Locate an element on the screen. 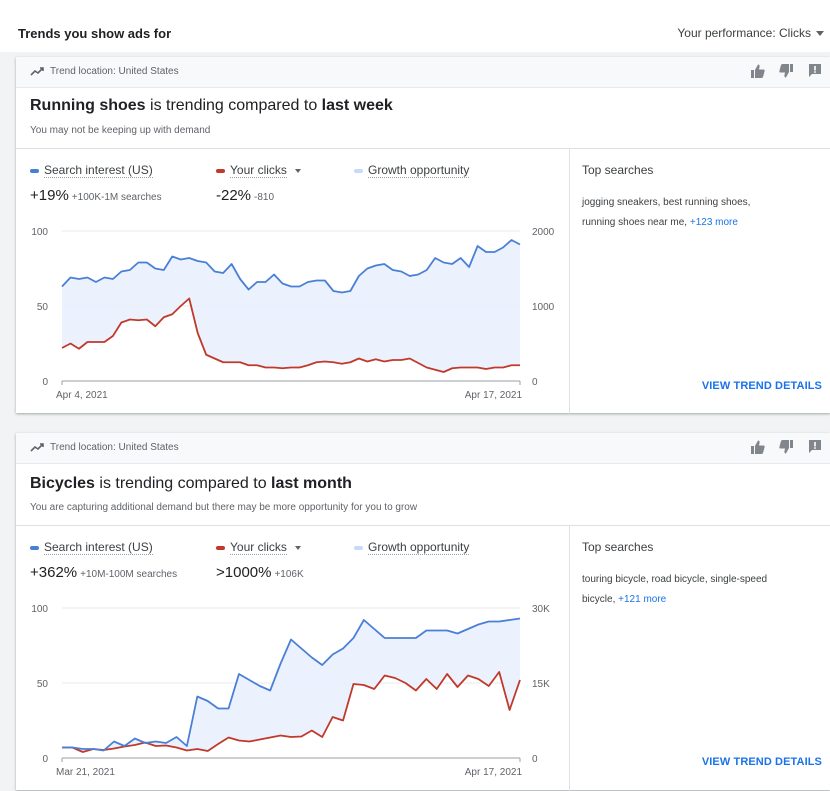  trend-chart: 100 50 0 30K 15K 0 Mar 21, 2021 Apr 17, 2021 is located at coordinates (290, 691).